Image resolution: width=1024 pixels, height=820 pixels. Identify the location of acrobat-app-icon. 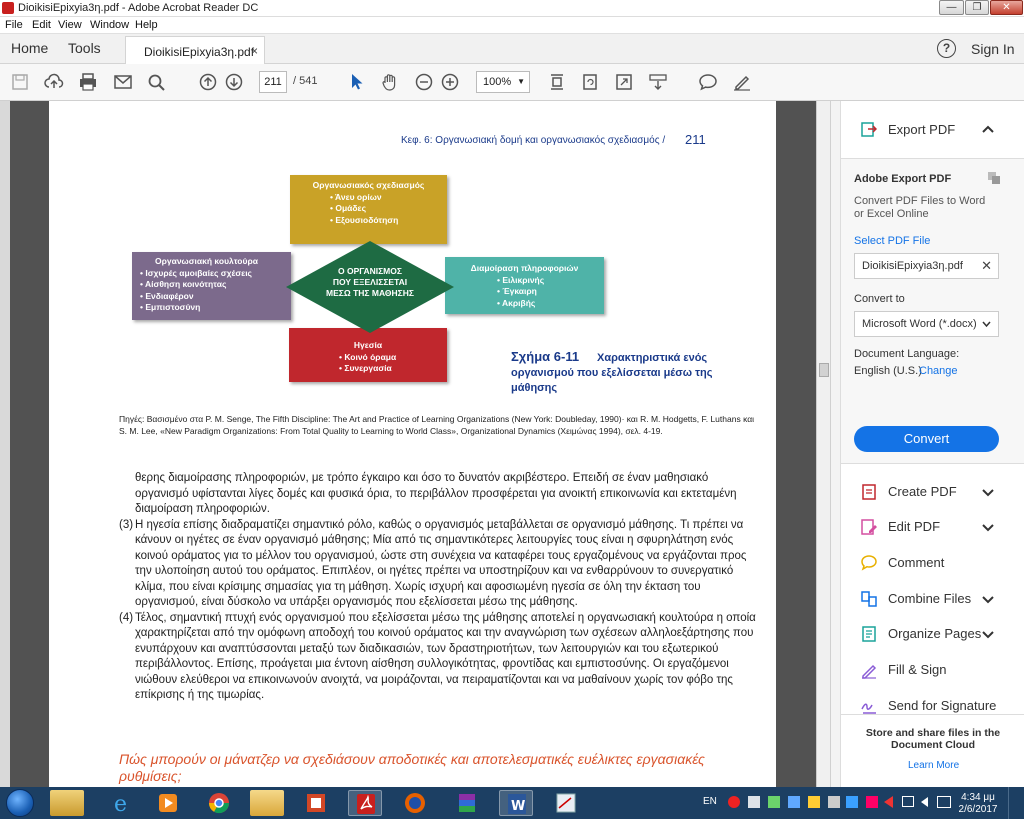
(8, 8).